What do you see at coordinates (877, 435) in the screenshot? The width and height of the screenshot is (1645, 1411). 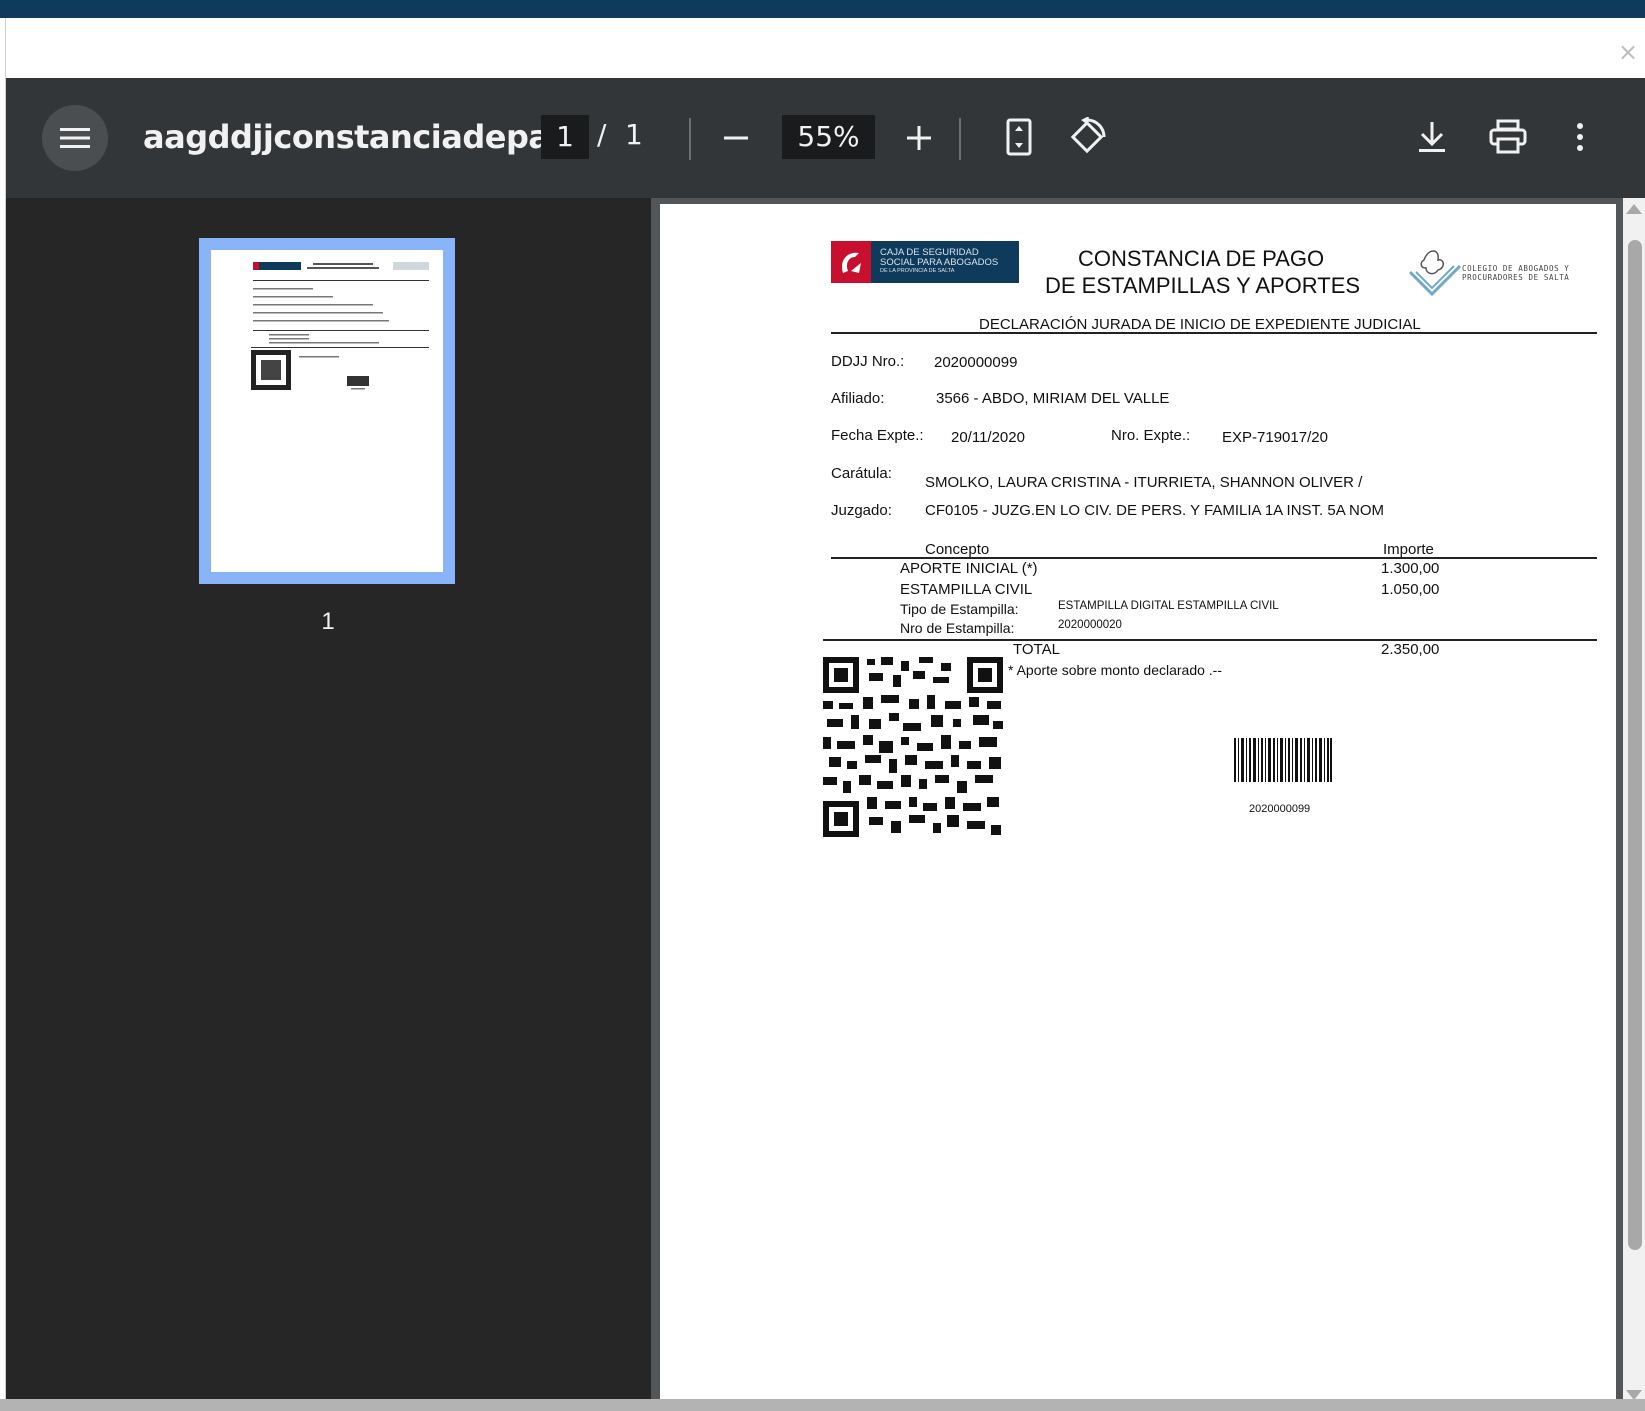 I see `fecha-expte-label: Fecha Expte.:` at bounding box center [877, 435].